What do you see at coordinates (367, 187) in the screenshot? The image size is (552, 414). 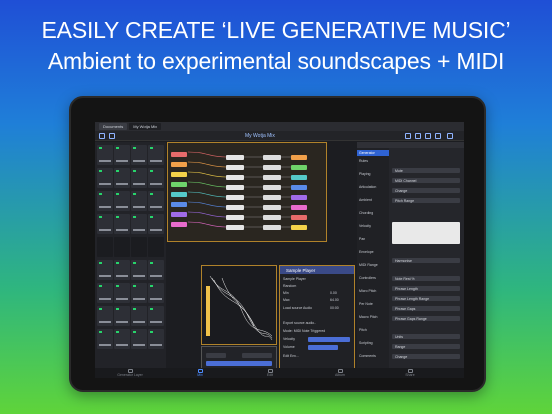 I see `side-item: Articulation` at bounding box center [367, 187].